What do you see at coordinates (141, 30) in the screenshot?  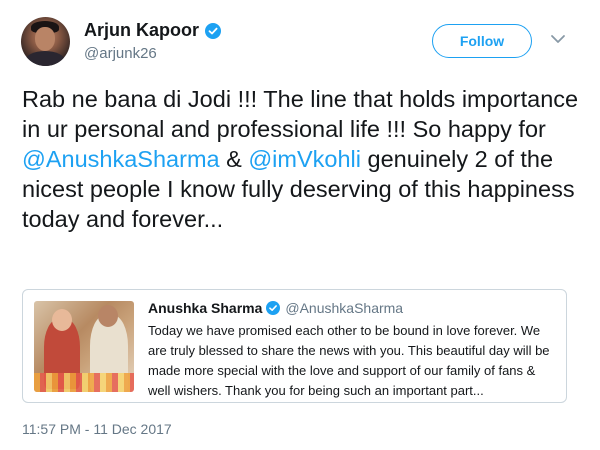 I see `author-name: Arjun Kapoor` at bounding box center [141, 30].